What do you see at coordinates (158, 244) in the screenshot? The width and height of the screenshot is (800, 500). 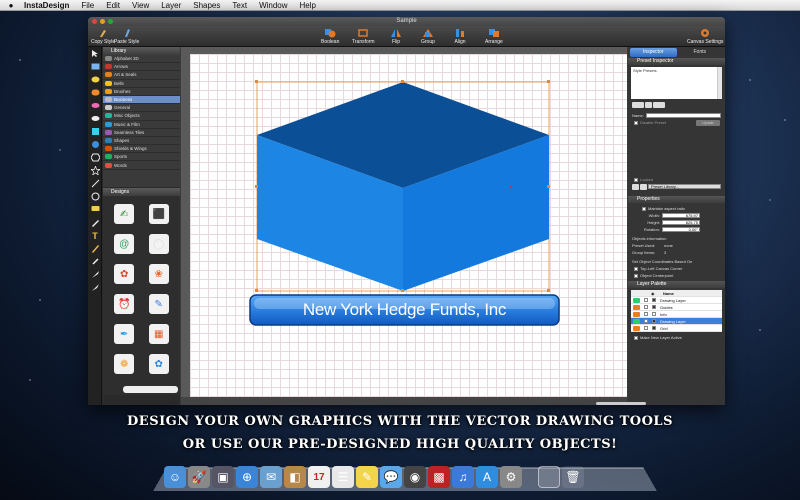 I see `design-item: ◯` at bounding box center [158, 244].